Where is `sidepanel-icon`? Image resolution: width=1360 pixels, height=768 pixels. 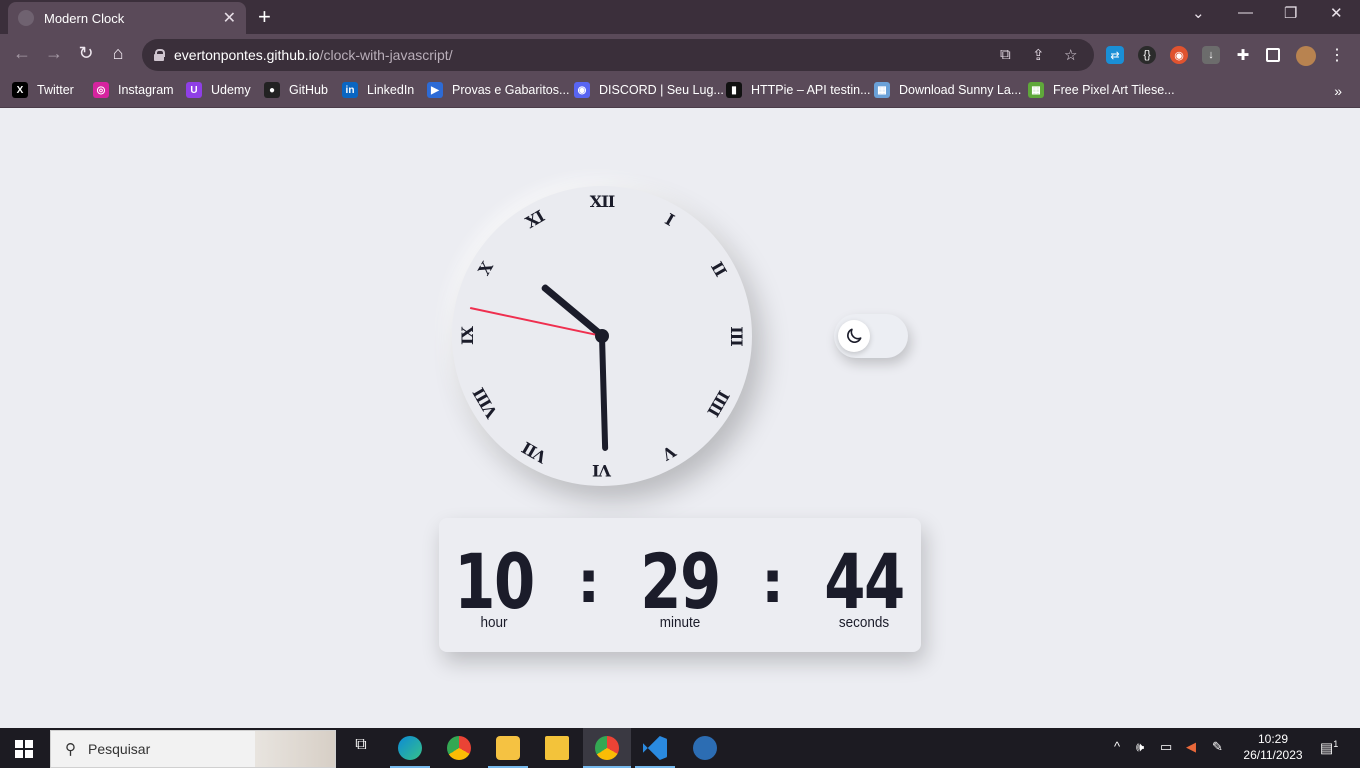
sidepanel-icon is located at coordinates (1273, 55).